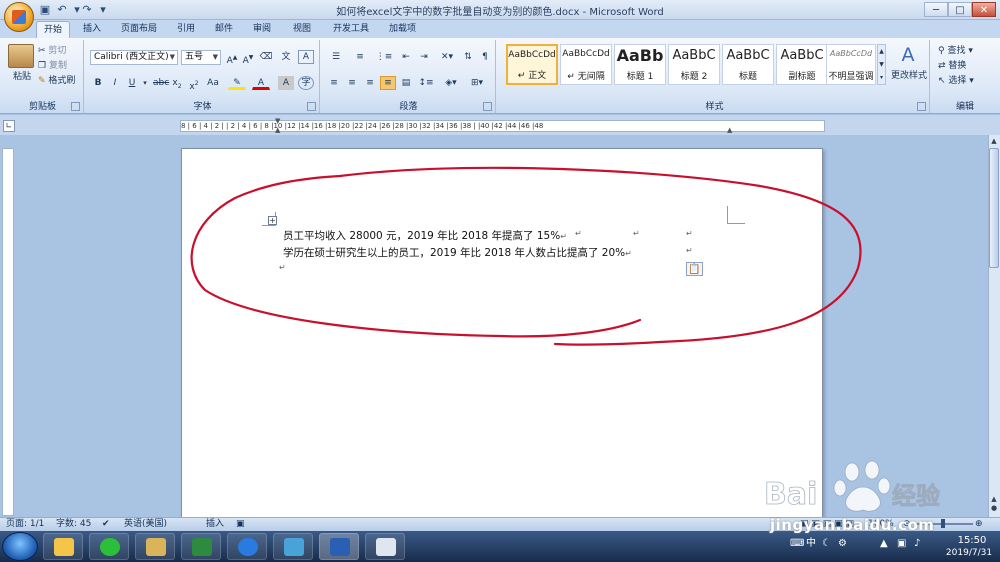 The image size is (1000, 562). Describe the element at coordinates (826, 544) in the screenshot. I see `tray-moon-icon: ☾` at that location.